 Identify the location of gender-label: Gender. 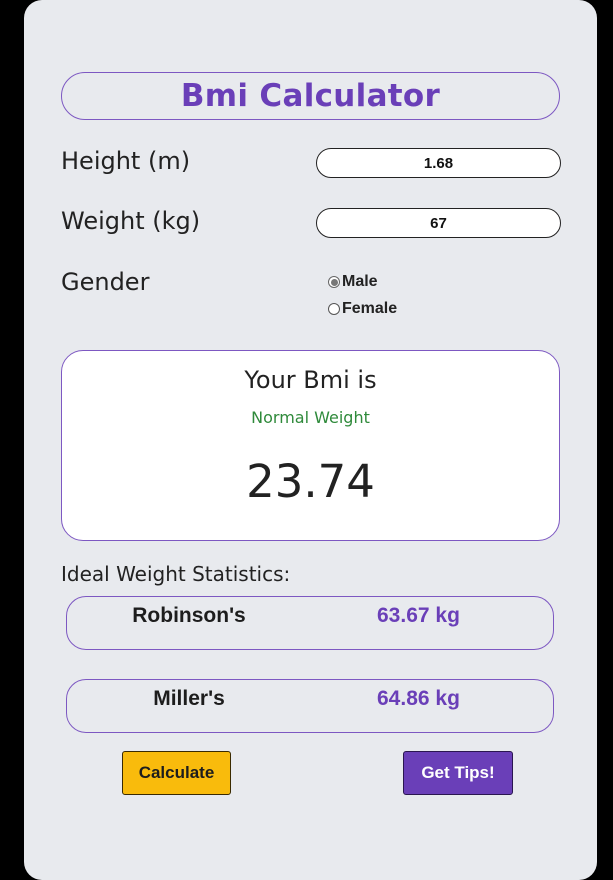
(105, 282).